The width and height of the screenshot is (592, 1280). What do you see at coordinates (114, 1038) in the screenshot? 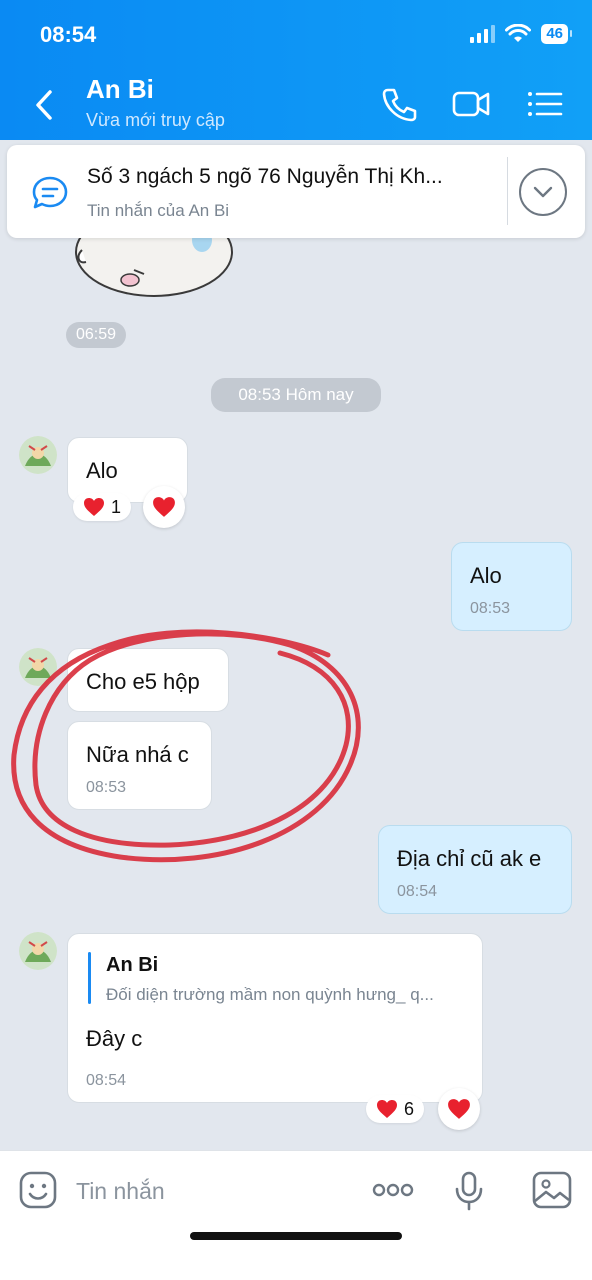
I see `message-text: Đây c` at bounding box center [114, 1038].